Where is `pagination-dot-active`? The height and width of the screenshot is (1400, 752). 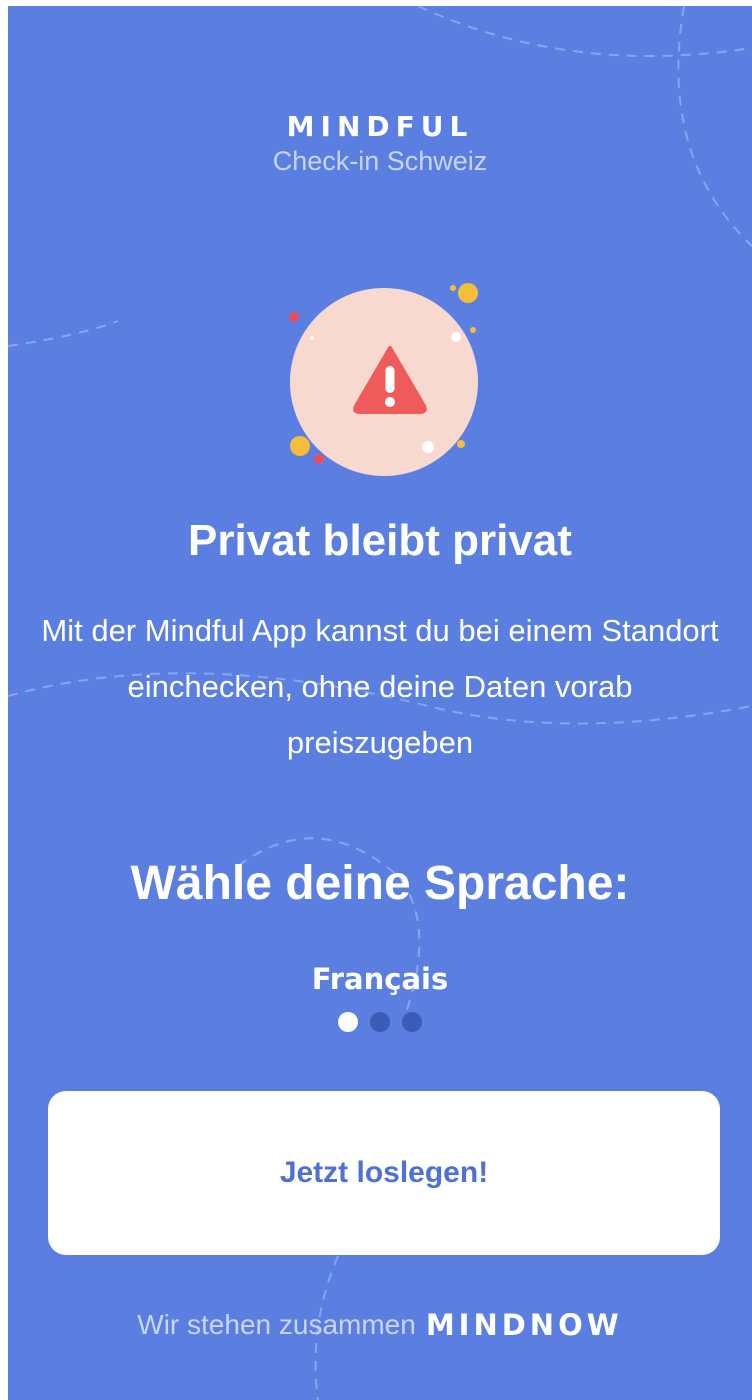 pagination-dot-active is located at coordinates (348, 1022).